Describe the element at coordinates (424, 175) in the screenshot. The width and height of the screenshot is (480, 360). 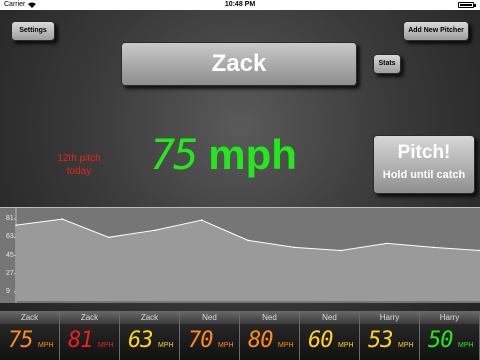
I see `pitch-button-subtitle: Hold until catch` at that location.